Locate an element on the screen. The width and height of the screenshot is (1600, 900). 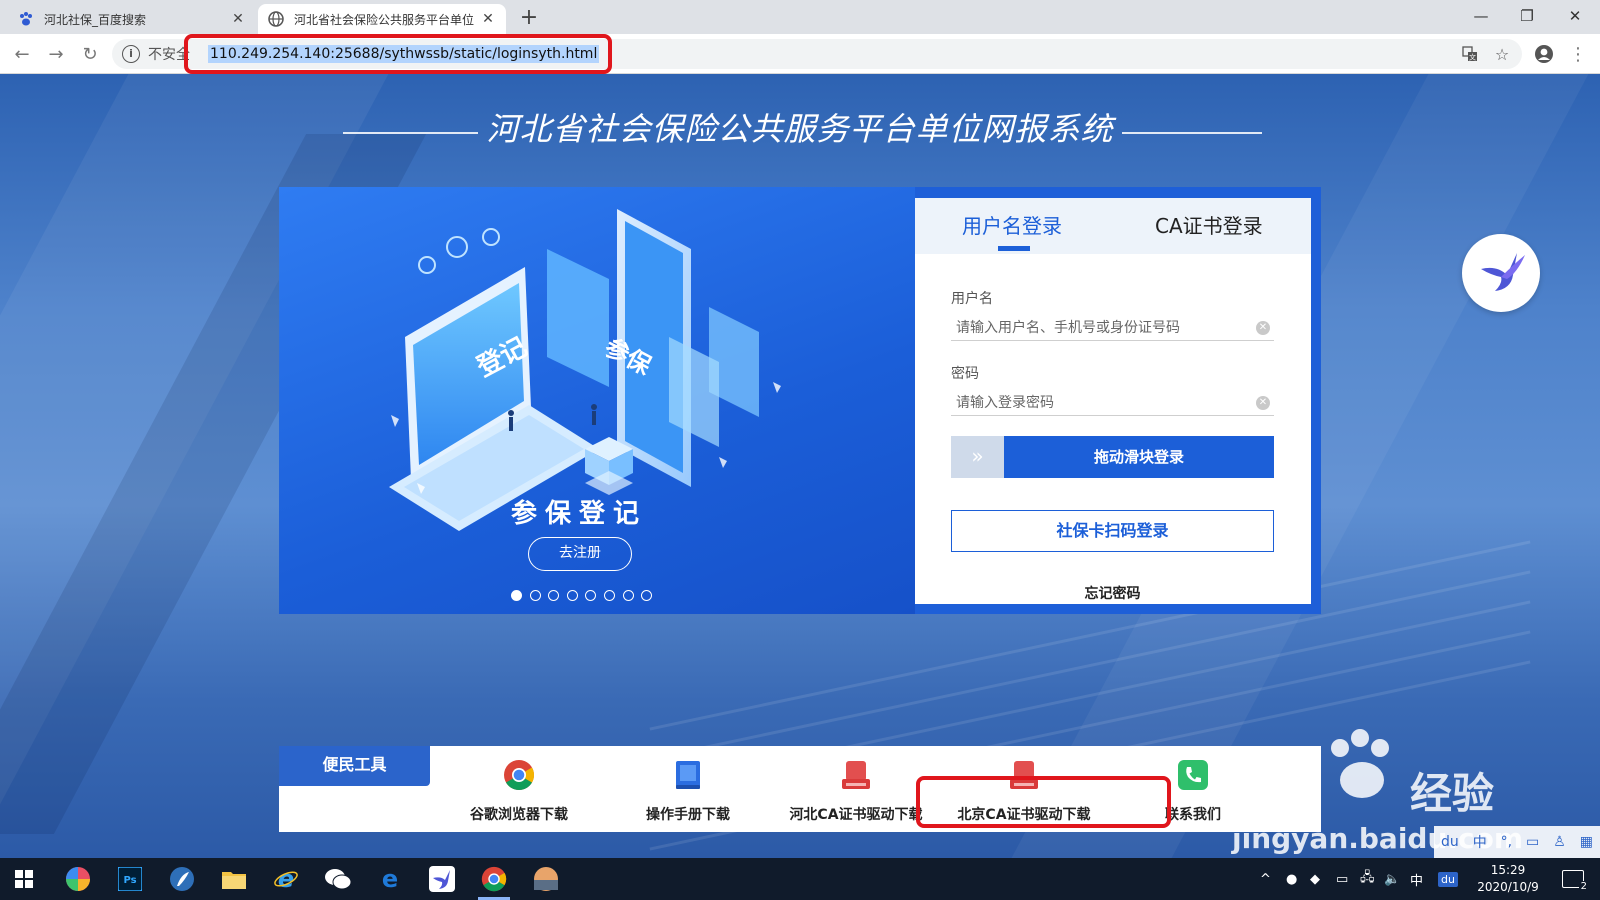
tool-label: 河北CA证书驱动下载 is located at coordinates (856, 815).